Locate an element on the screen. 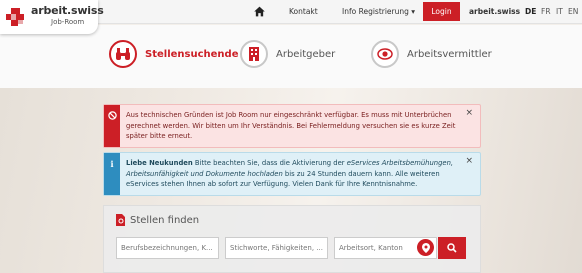 This screenshot has width=582, height=273. category-arbeitsvermittler-label: Arbeitsvermittler is located at coordinates (449, 54).